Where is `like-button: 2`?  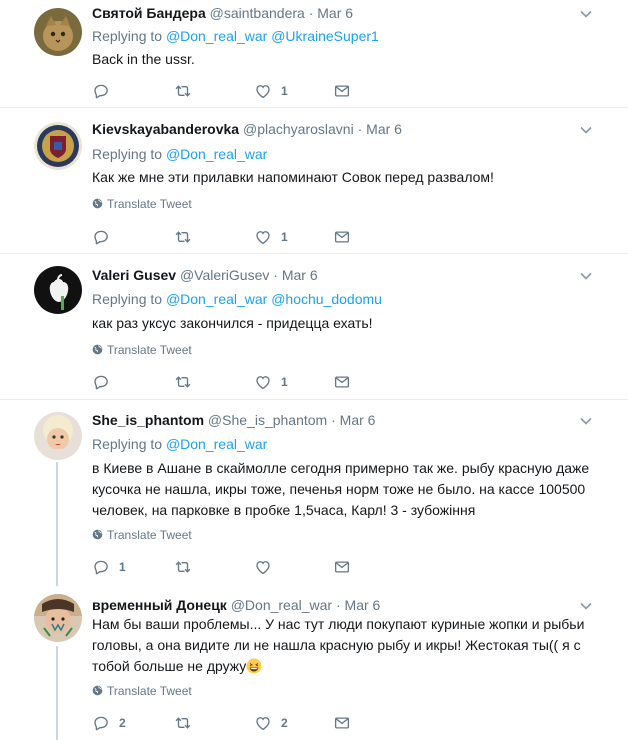
like-button: 2 is located at coordinates (271, 723).